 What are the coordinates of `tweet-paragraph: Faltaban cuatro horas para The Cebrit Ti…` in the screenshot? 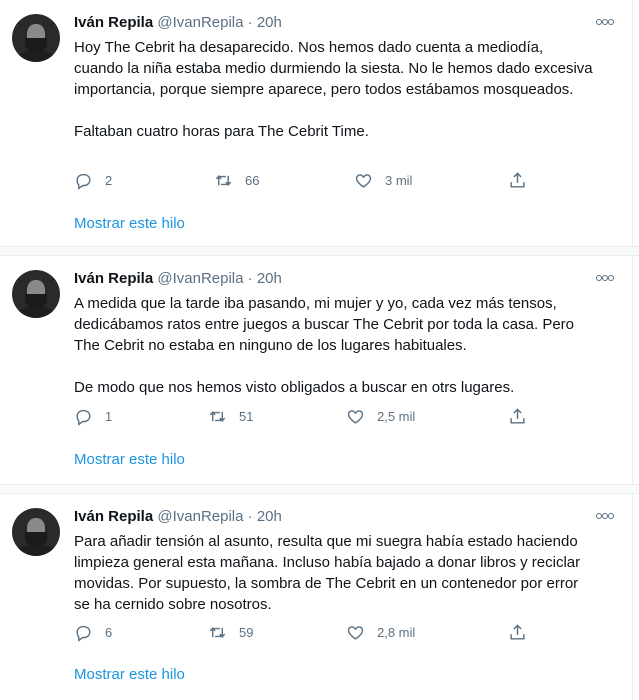 It's located at (221, 131).